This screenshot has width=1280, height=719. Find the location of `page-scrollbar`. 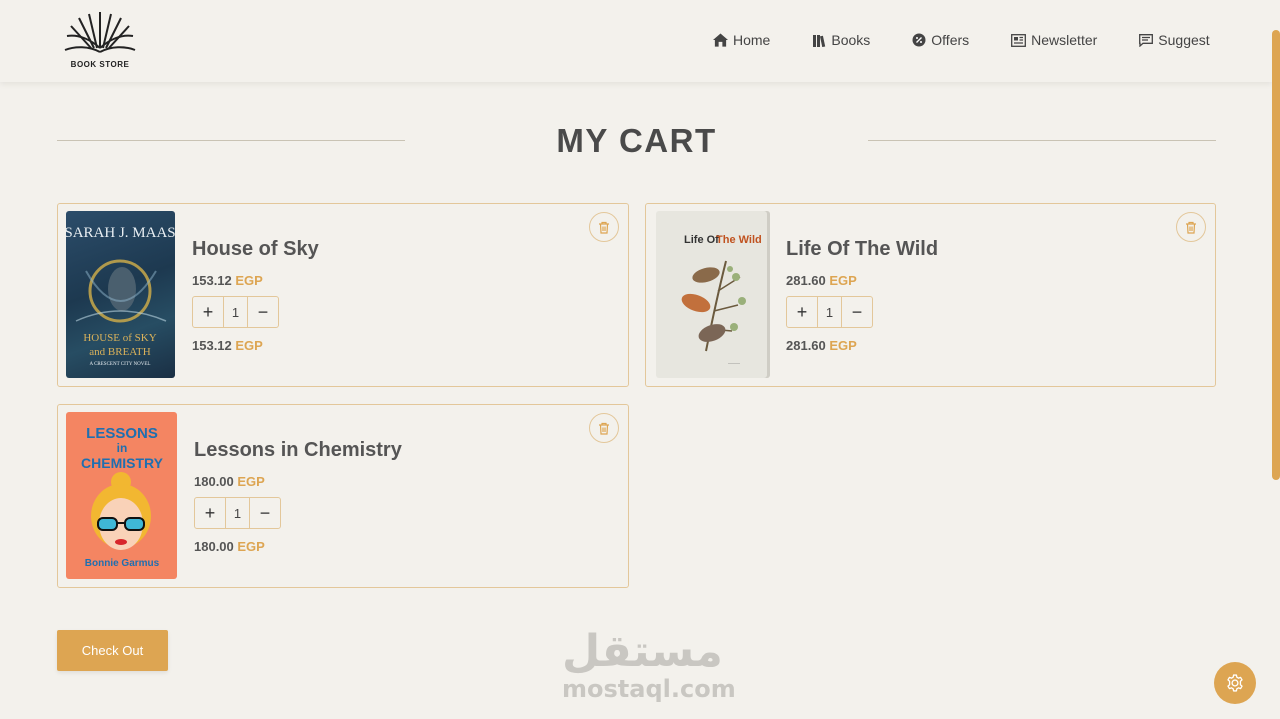

page-scrollbar is located at coordinates (1276, 359).